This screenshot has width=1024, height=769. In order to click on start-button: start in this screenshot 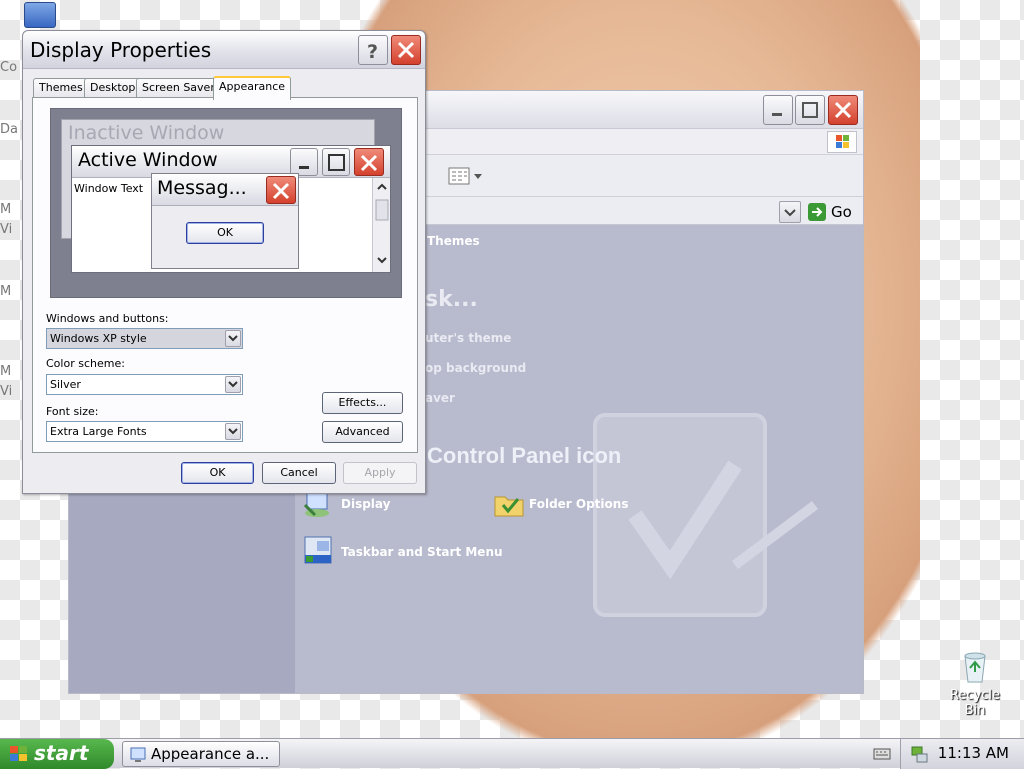, I will do `click(57, 754)`.